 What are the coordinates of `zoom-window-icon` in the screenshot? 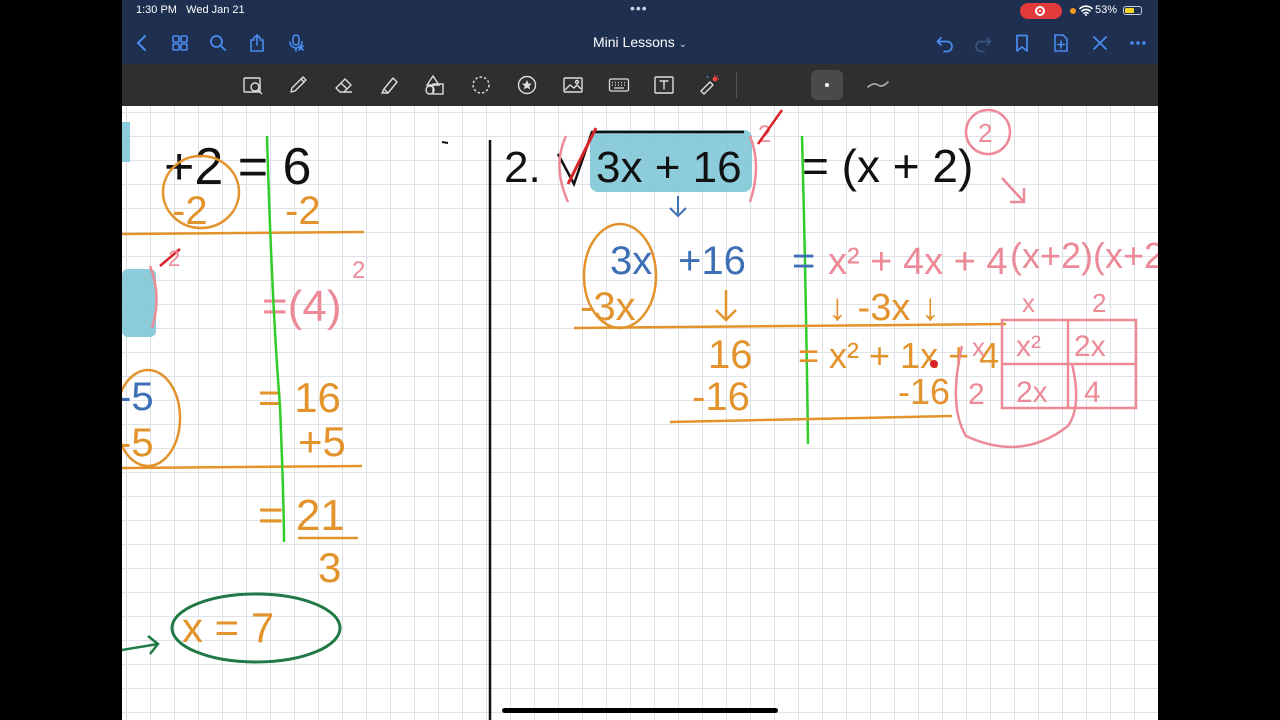 It's located at (253, 86).